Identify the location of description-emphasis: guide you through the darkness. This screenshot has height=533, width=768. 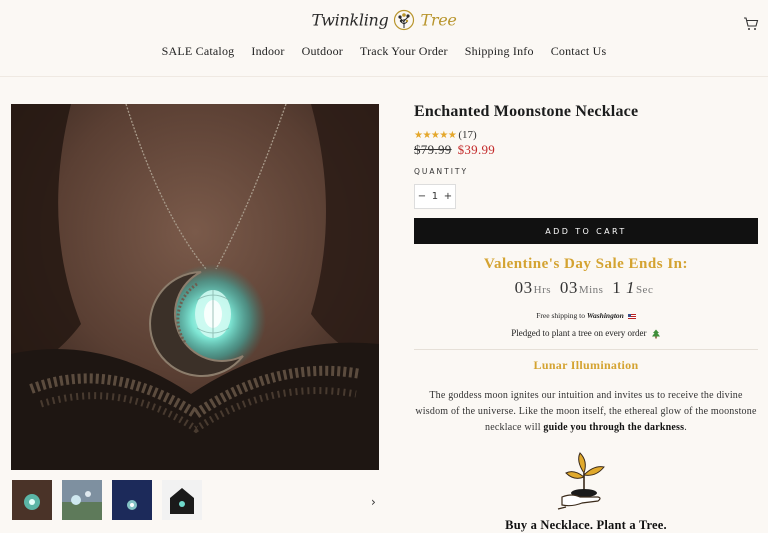
(614, 427).